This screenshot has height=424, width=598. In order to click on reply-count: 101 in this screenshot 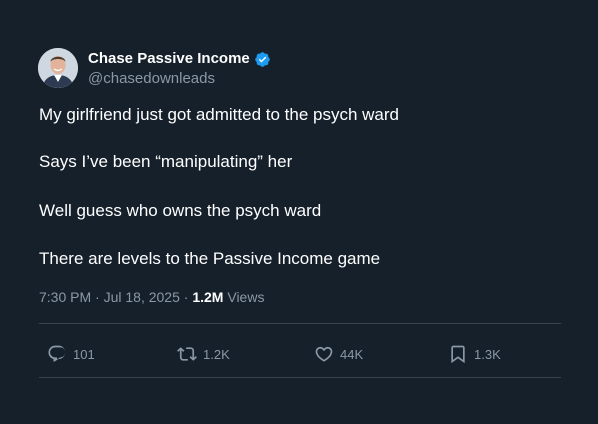, I will do `click(84, 354)`.